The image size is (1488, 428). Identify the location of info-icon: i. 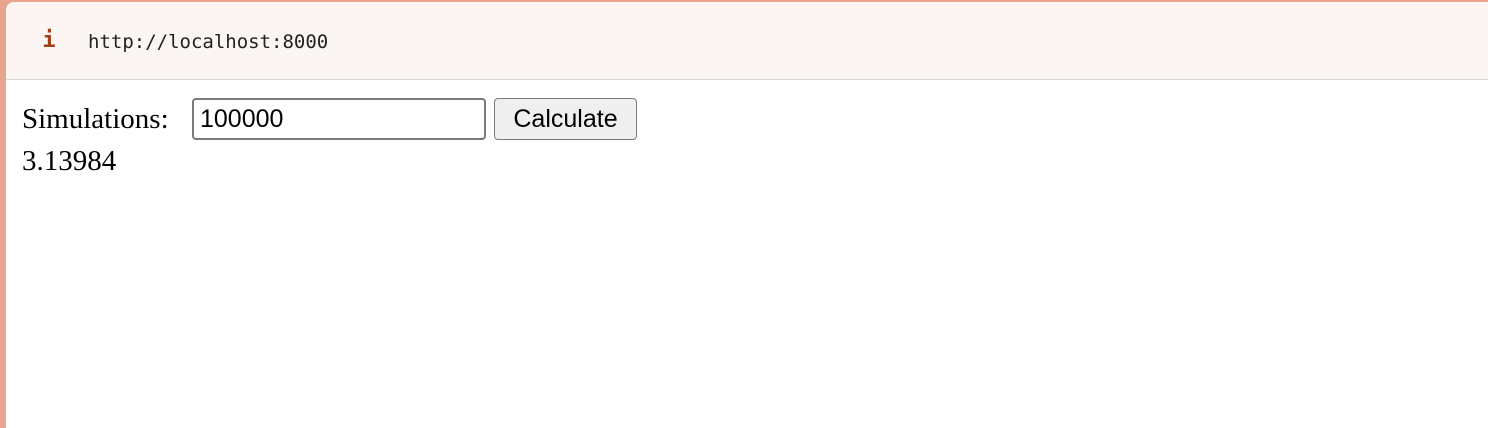
(49, 41).